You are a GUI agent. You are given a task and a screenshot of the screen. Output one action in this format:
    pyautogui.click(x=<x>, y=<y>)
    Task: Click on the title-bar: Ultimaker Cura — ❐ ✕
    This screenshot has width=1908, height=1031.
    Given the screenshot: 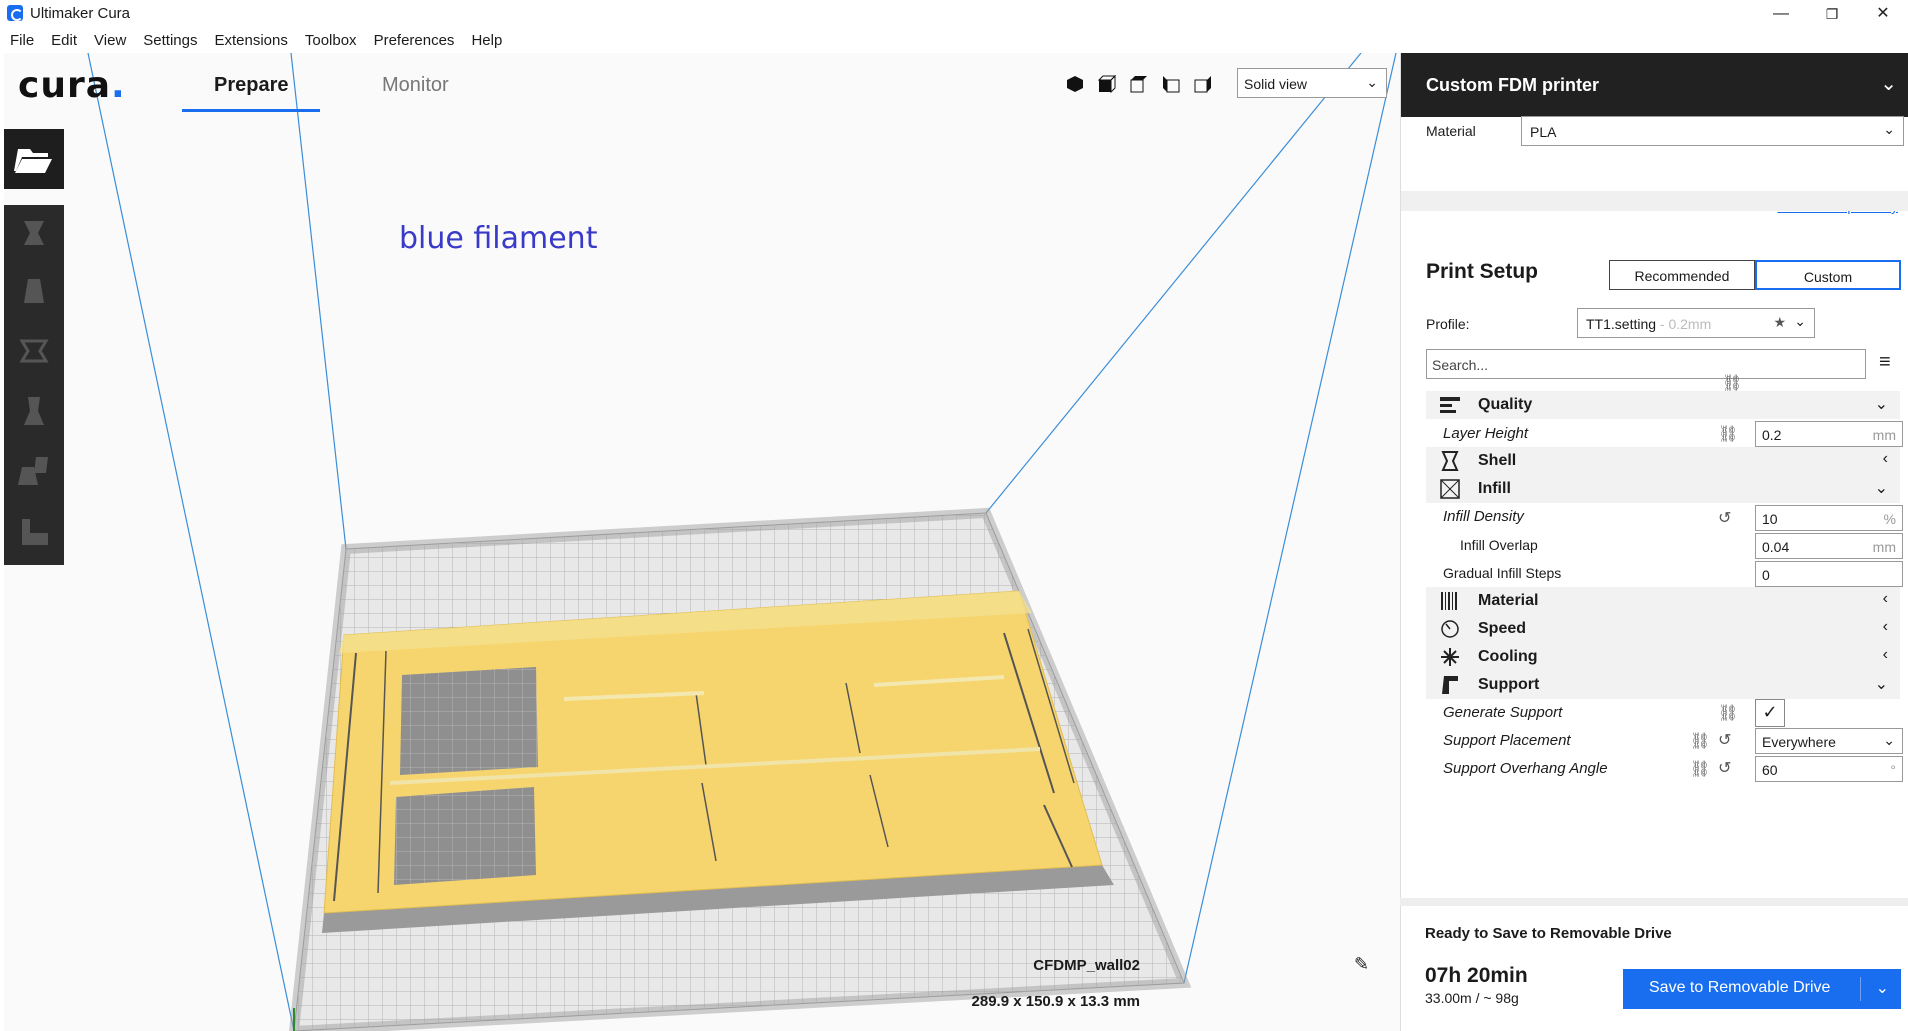 What is the action you would take?
    pyautogui.click(x=954, y=13)
    